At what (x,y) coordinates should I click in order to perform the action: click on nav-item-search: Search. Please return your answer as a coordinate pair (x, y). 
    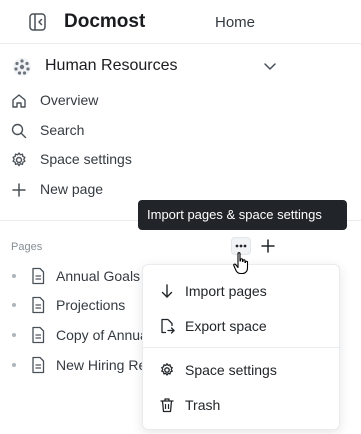
    Looking at the image, I should click on (150, 131).